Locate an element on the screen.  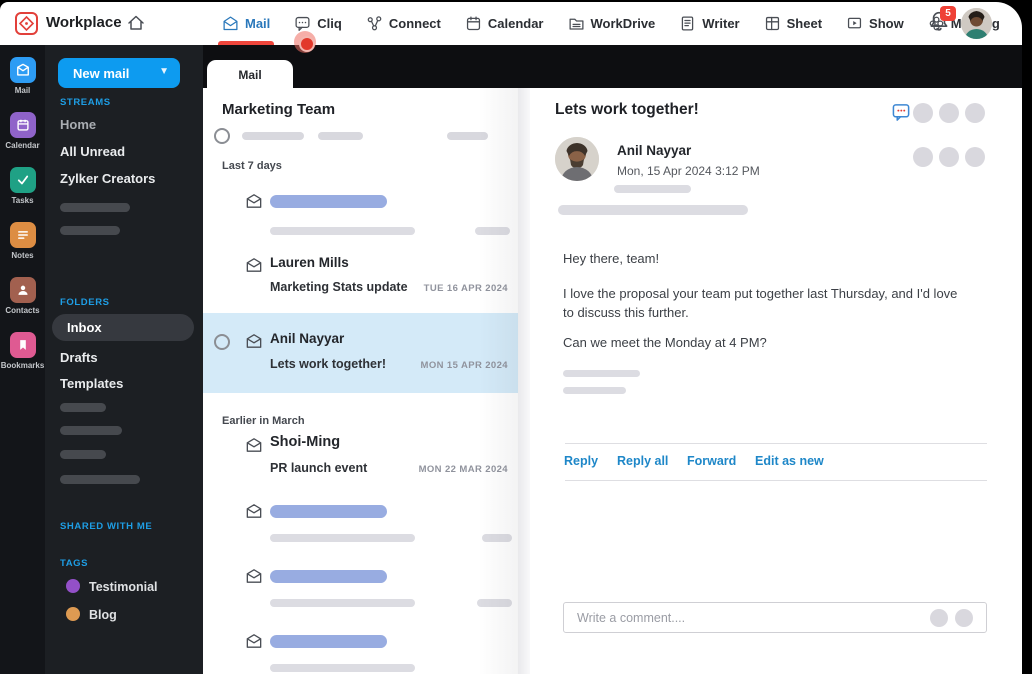
rail-label: Calendar is located at coordinates (22, 145).